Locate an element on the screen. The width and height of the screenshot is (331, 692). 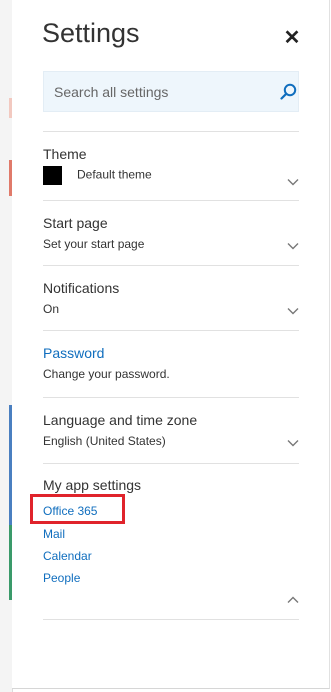
password-setting: Password Change your password. is located at coordinates (171, 363).